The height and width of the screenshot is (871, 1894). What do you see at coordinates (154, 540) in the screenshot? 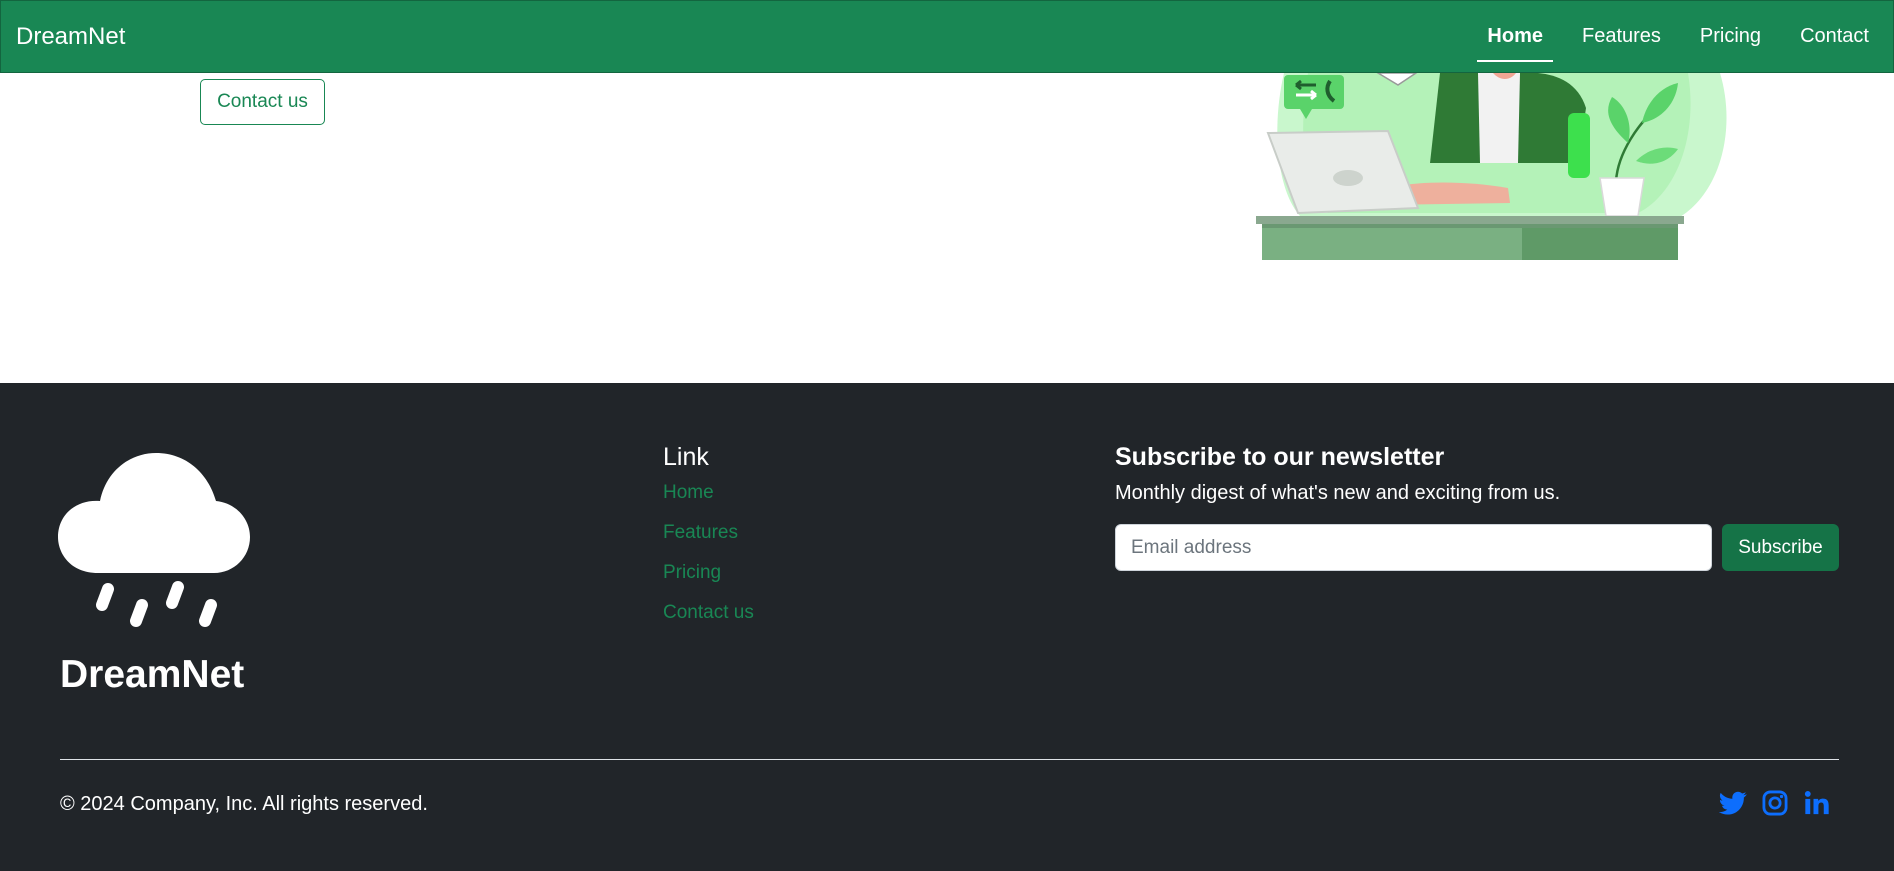
I see `cloud-rain-icon` at bounding box center [154, 540].